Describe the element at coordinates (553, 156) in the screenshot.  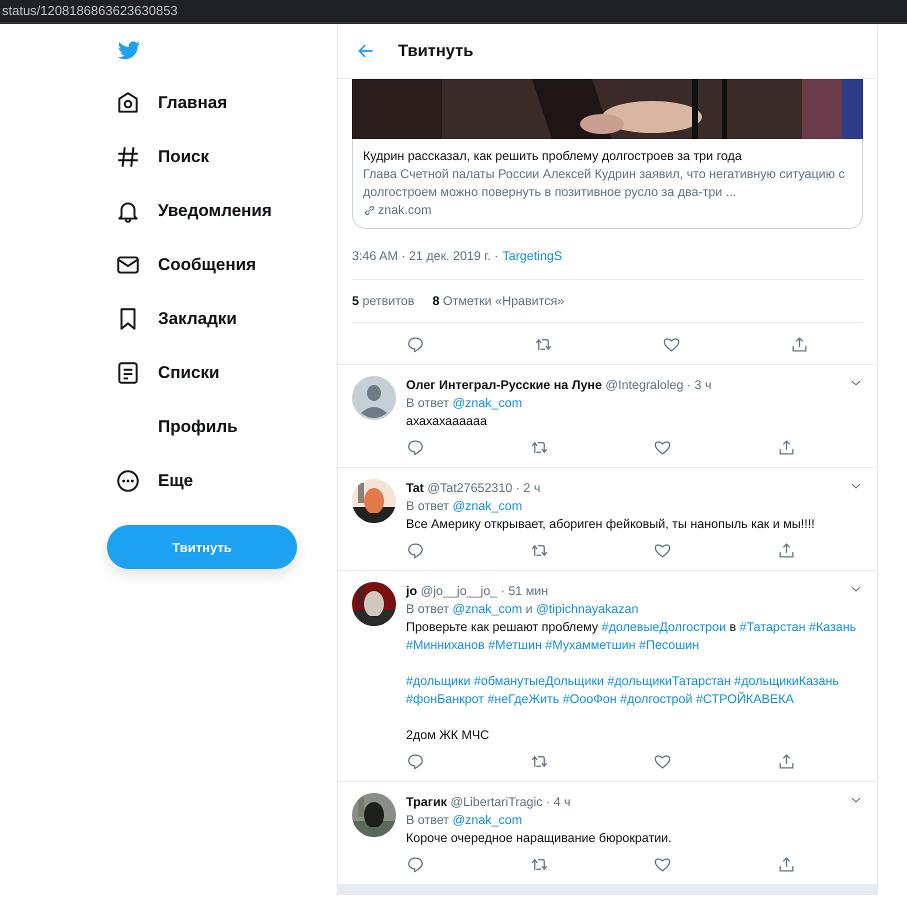
I see `link-title: Кудрин рассказал, как решить проблему долгостроев за три года` at that location.